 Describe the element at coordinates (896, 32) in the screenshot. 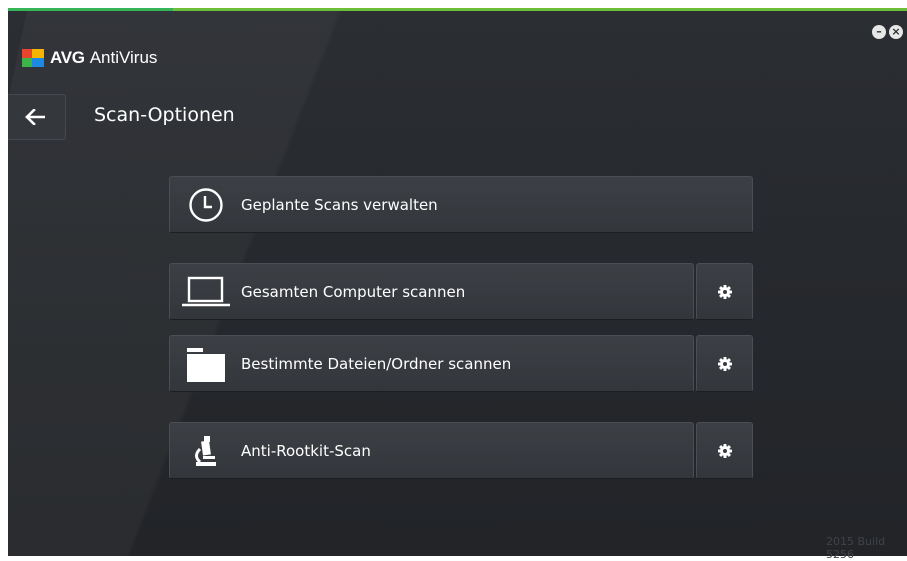

I see `close-button: ×` at that location.